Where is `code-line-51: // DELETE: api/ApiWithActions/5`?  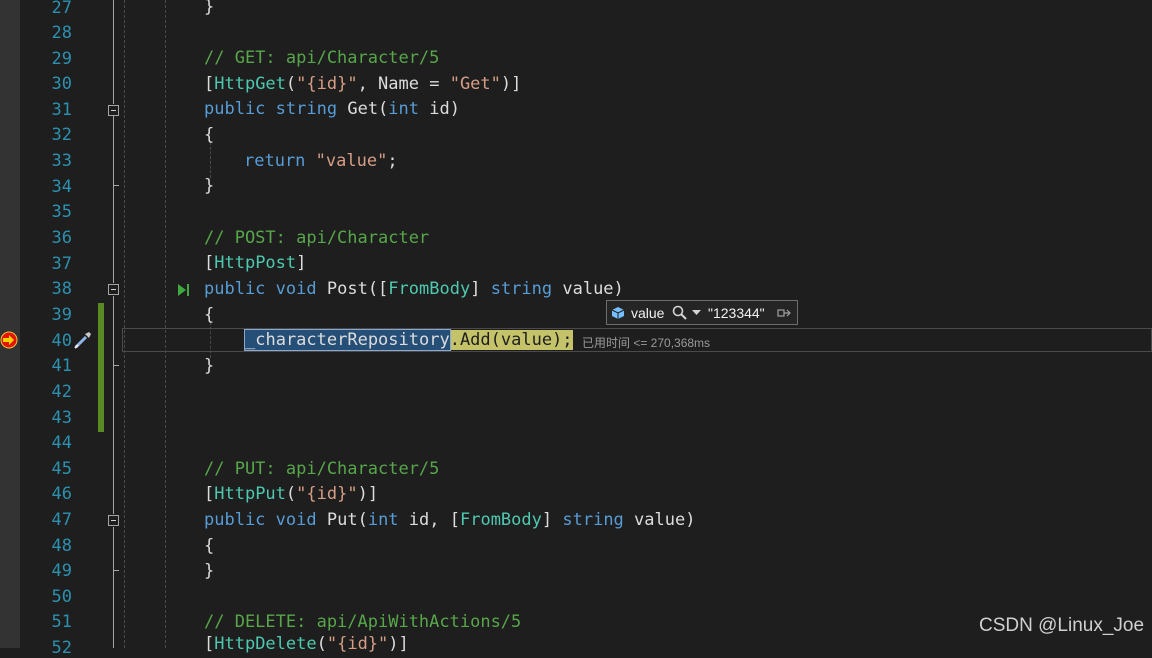 code-line-51: // DELETE: api/ApiWithActions/5 is located at coordinates (362, 622).